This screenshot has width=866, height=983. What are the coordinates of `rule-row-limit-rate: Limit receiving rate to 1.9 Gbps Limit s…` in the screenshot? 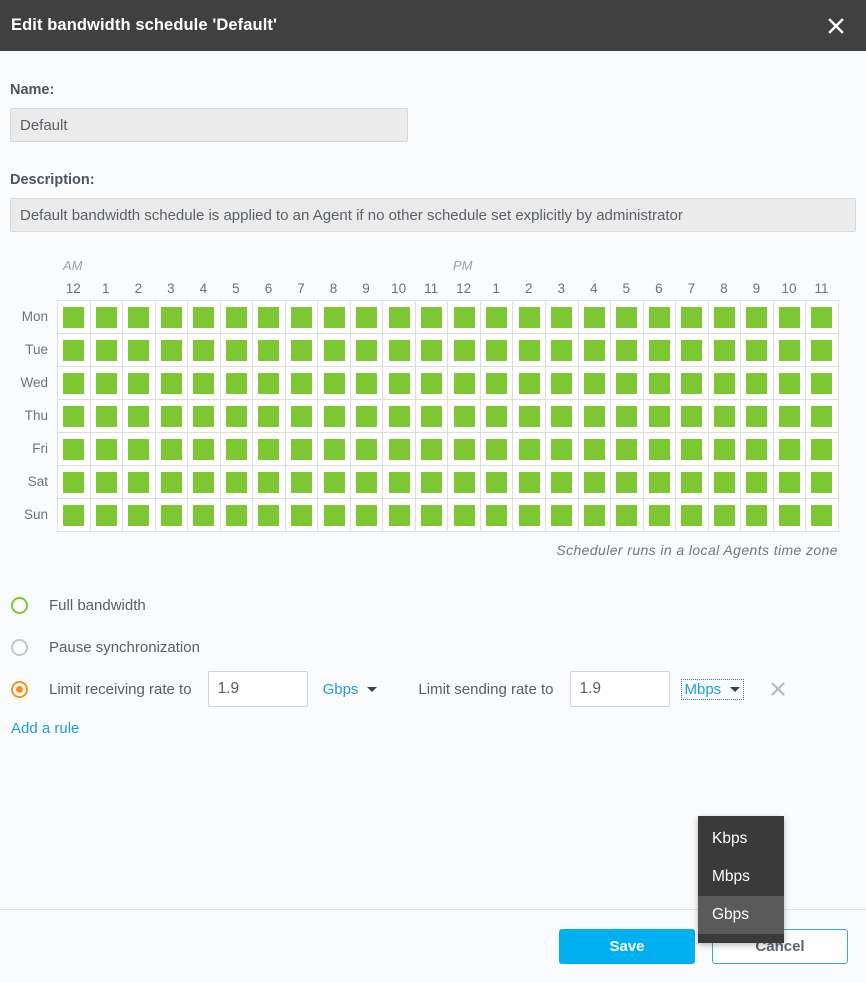 It's located at (433, 689).